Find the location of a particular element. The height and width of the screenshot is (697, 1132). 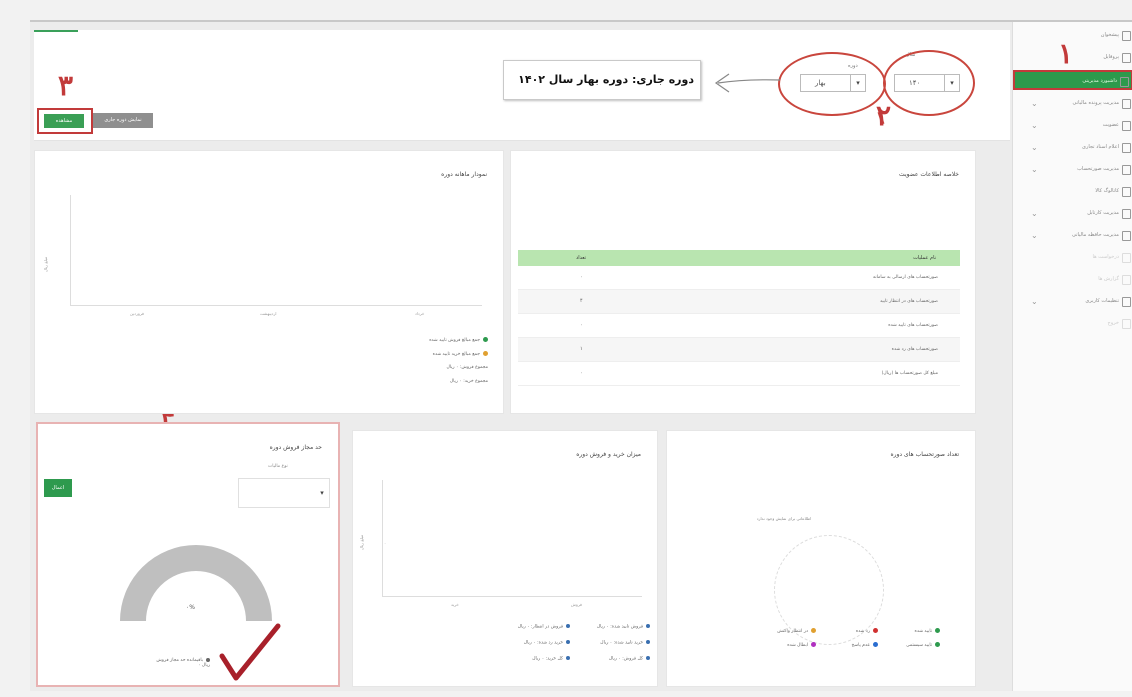

legend-item: جمع مبالغ خرید تایید شده is located at coordinates (460, 354).